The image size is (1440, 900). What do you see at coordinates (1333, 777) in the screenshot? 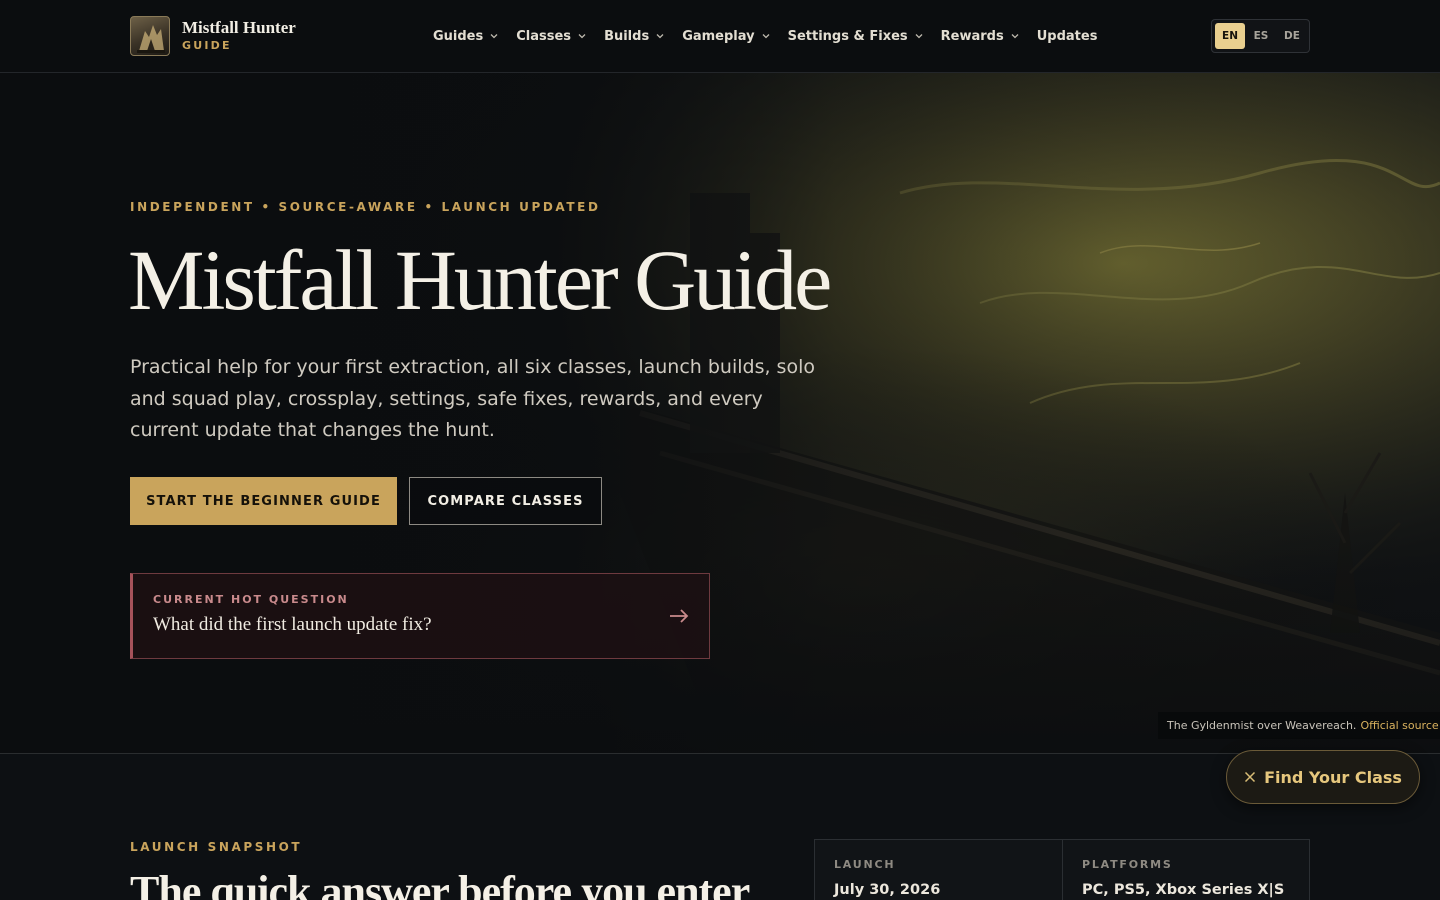
I see `find-your-class-label: Find Your Class` at bounding box center [1333, 777].